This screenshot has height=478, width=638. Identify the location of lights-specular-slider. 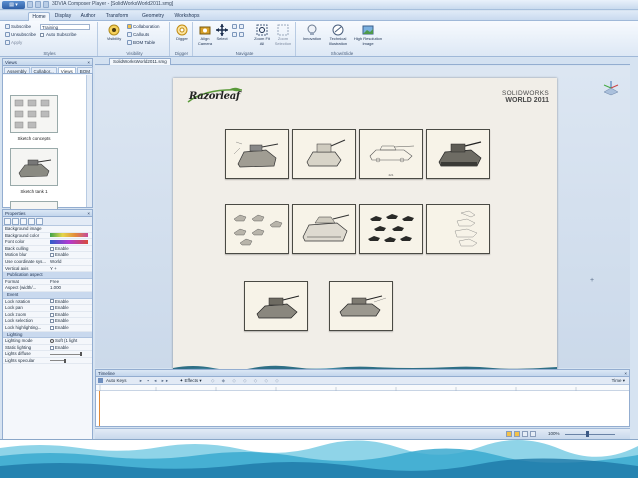
(71, 361).